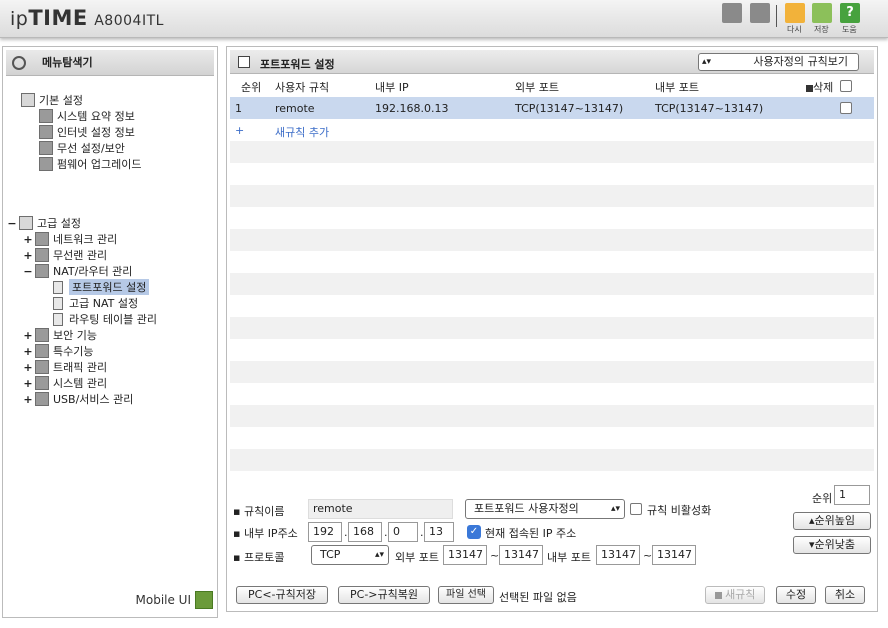 The height and width of the screenshot is (628, 888). What do you see at coordinates (85, 239) in the screenshot?
I see `tree-label: 네트워크 관리` at bounding box center [85, 239].